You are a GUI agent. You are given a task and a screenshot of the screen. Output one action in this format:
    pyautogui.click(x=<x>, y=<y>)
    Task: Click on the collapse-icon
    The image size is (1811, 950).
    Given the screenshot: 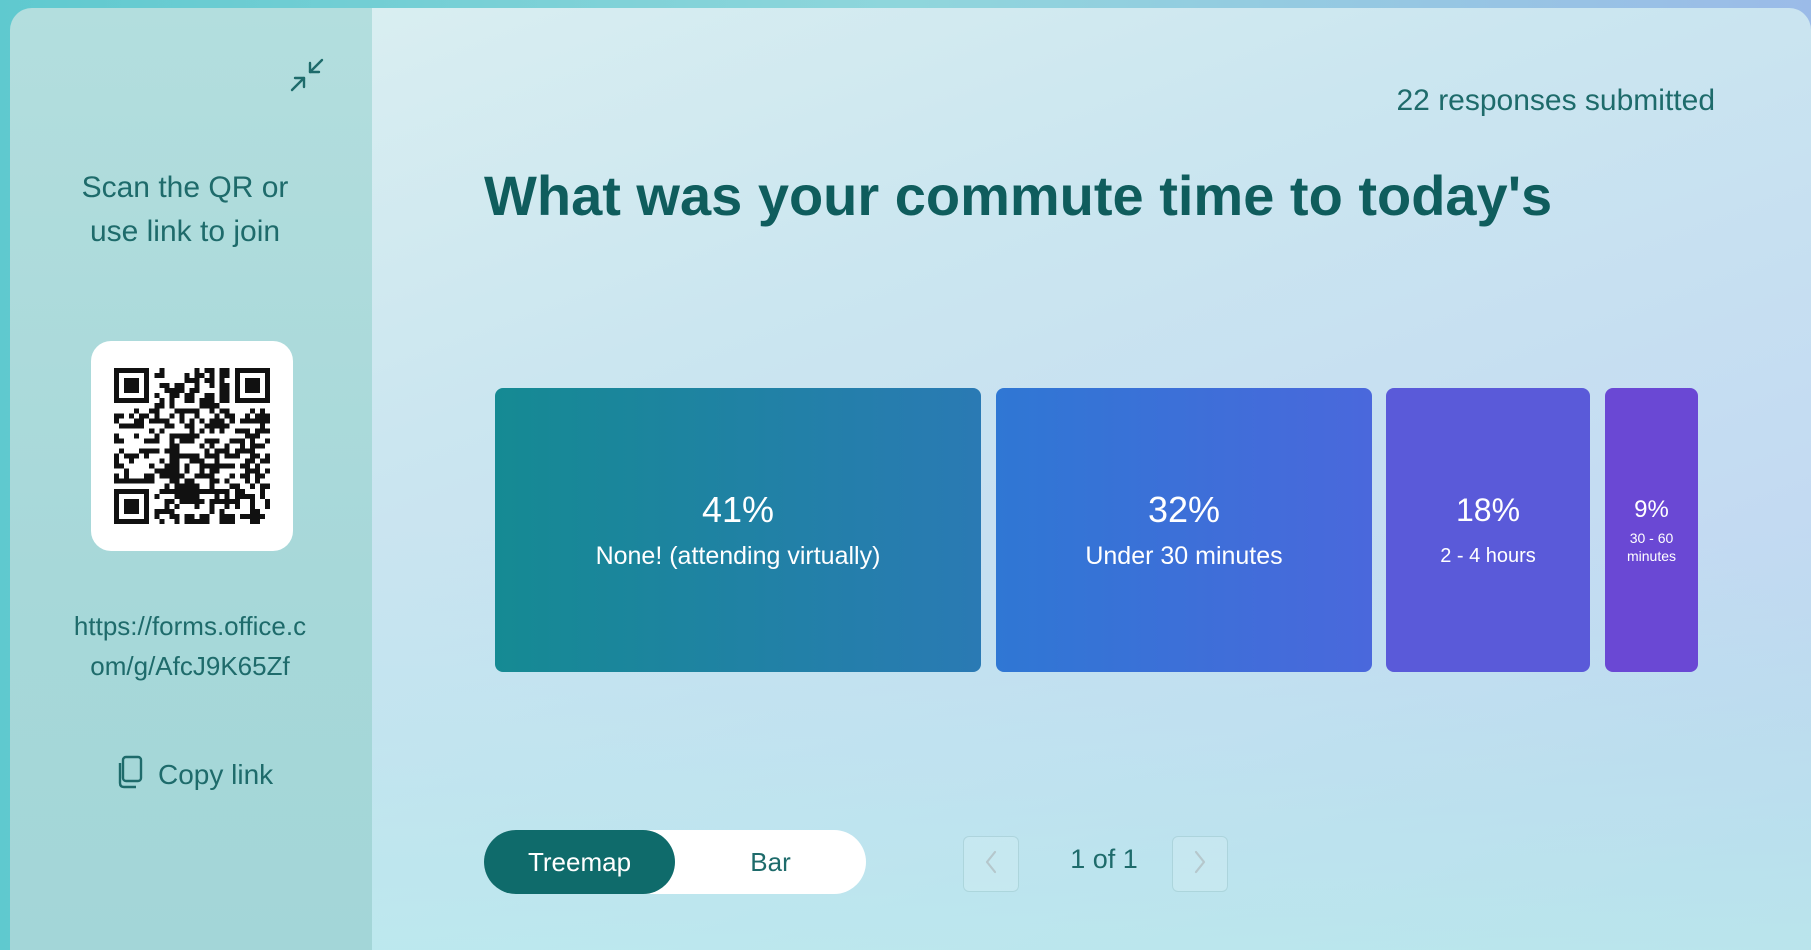 What is the action you would take?
    pyautogui.click(x=307, y=77)
    